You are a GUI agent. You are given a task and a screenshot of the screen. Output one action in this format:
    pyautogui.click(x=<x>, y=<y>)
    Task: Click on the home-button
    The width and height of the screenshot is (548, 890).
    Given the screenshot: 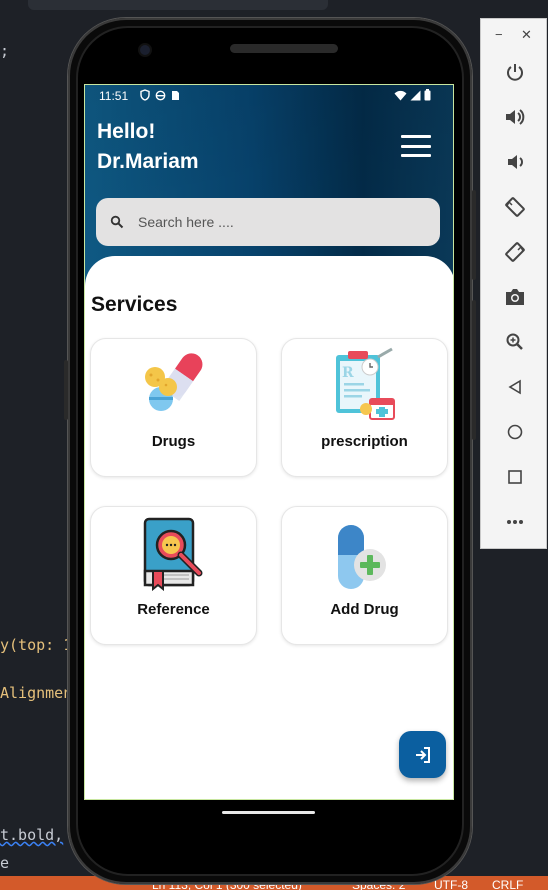 What is the action you would take?
    pyautogui.click(x=514, y=432)
    